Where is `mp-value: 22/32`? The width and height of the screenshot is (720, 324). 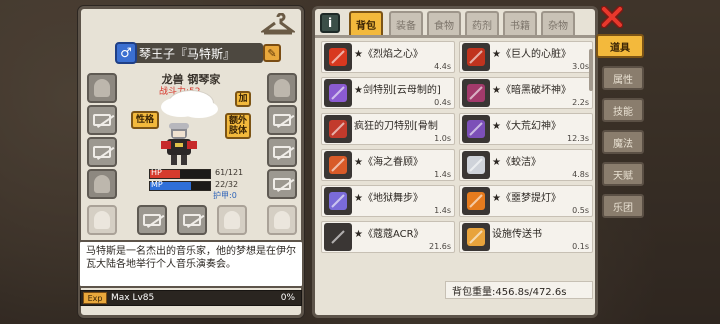
mp-value: 22/32 is located at coordinates (227, 184).